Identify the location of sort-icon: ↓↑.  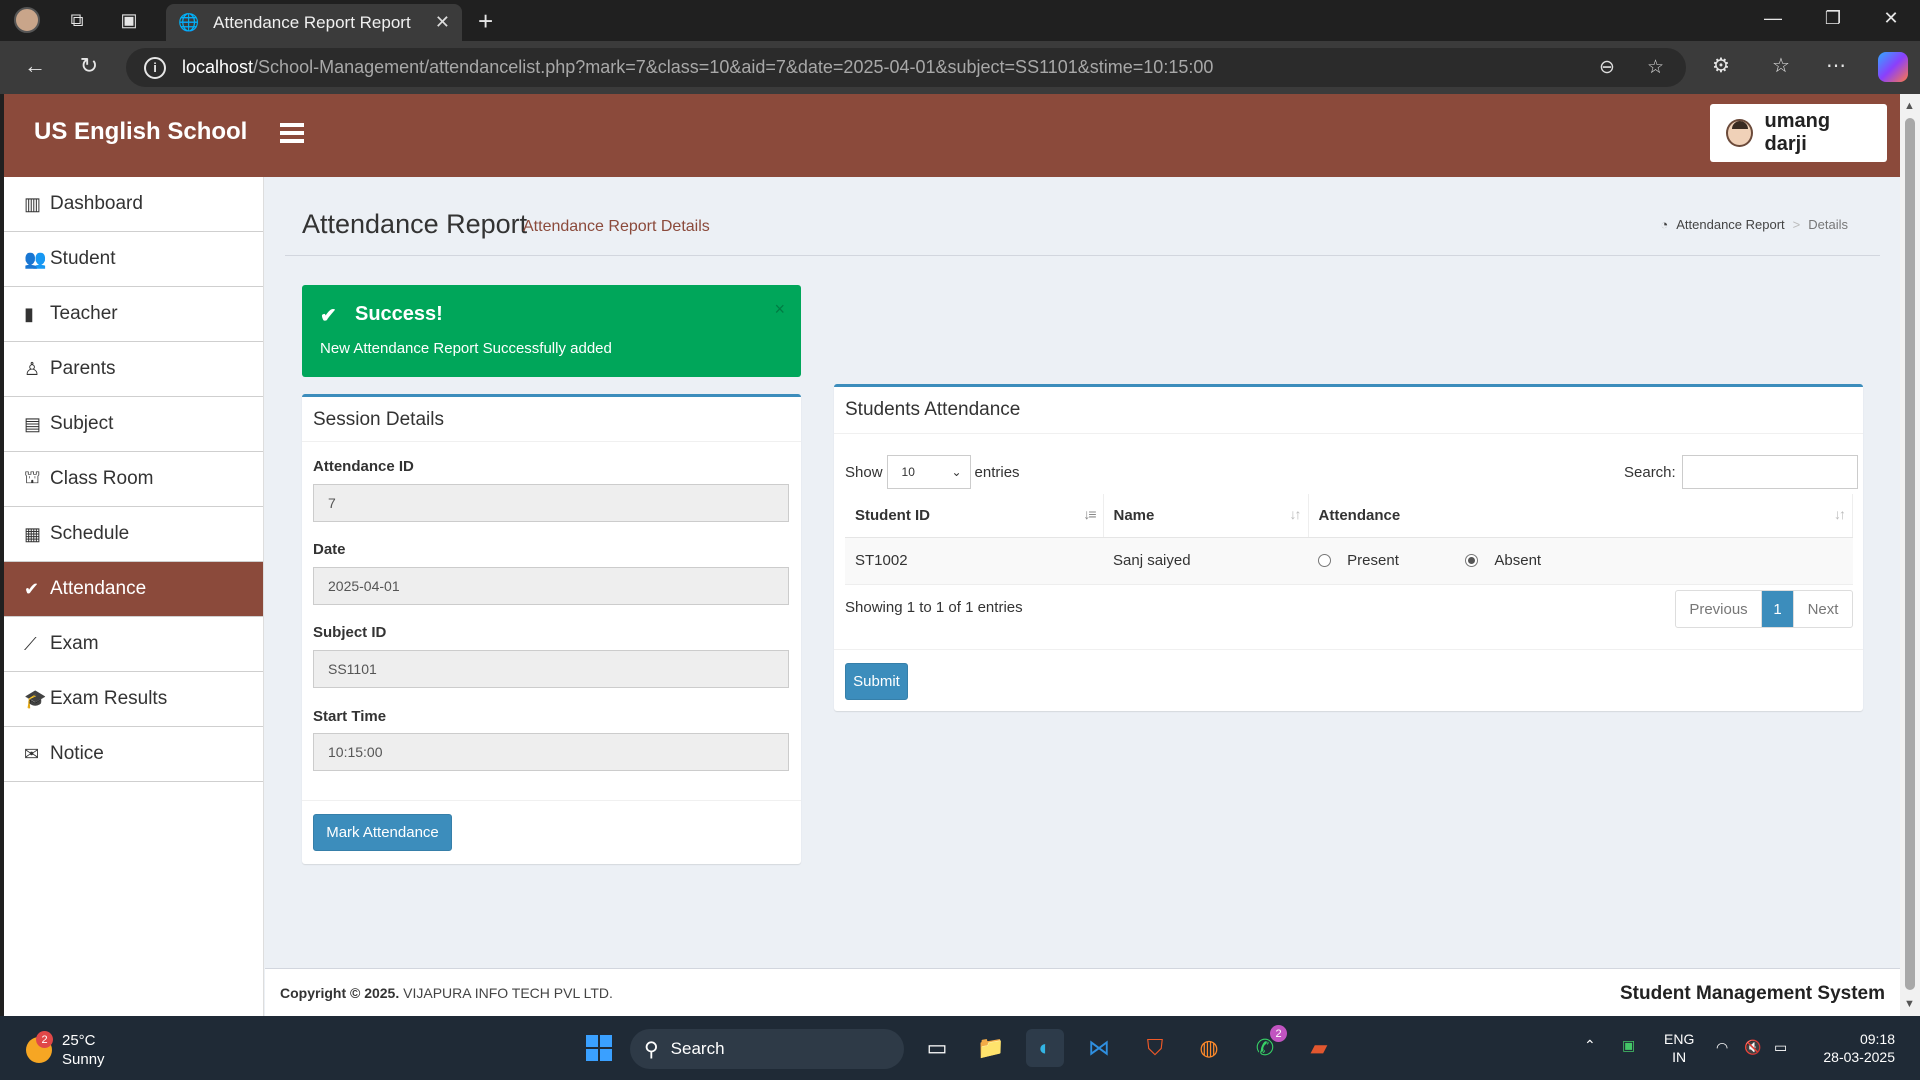
(1840, 514).